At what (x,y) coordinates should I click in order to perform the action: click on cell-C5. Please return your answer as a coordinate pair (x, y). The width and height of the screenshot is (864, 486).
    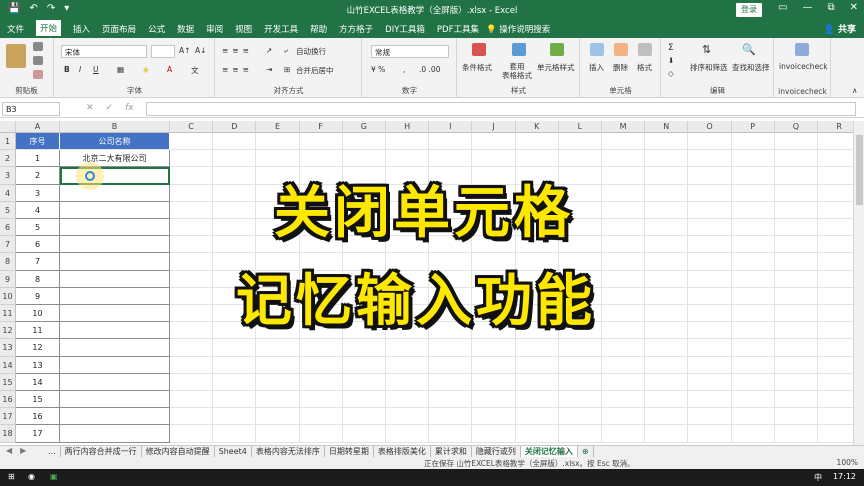
    Looking at the image, I should click on (192, 210).